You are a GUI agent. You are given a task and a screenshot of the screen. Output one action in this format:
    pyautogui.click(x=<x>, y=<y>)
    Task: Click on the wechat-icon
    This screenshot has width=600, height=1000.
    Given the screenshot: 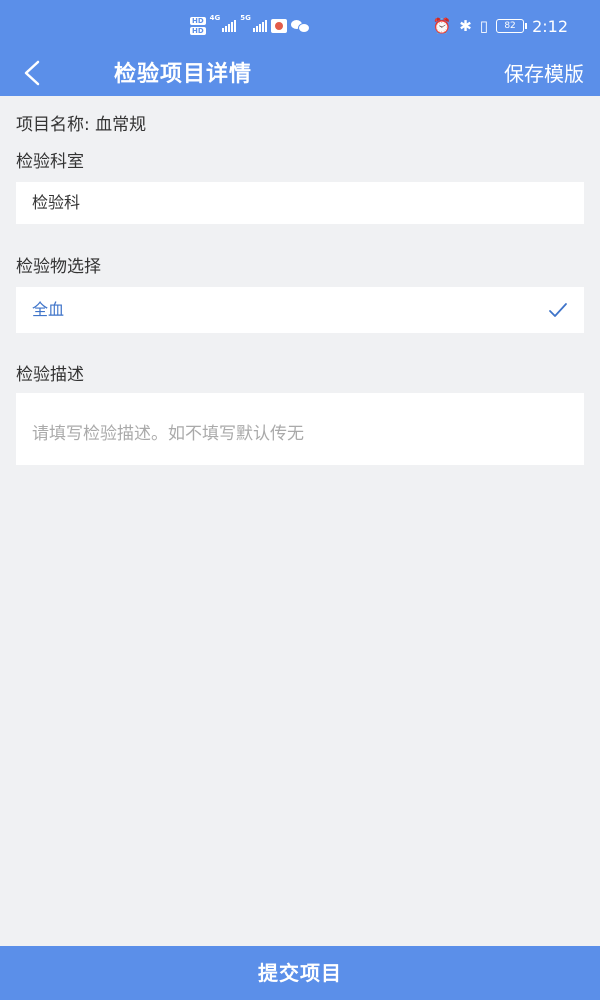 What is the action you would take?
    pyautogui.click(x=300, y=26)
    